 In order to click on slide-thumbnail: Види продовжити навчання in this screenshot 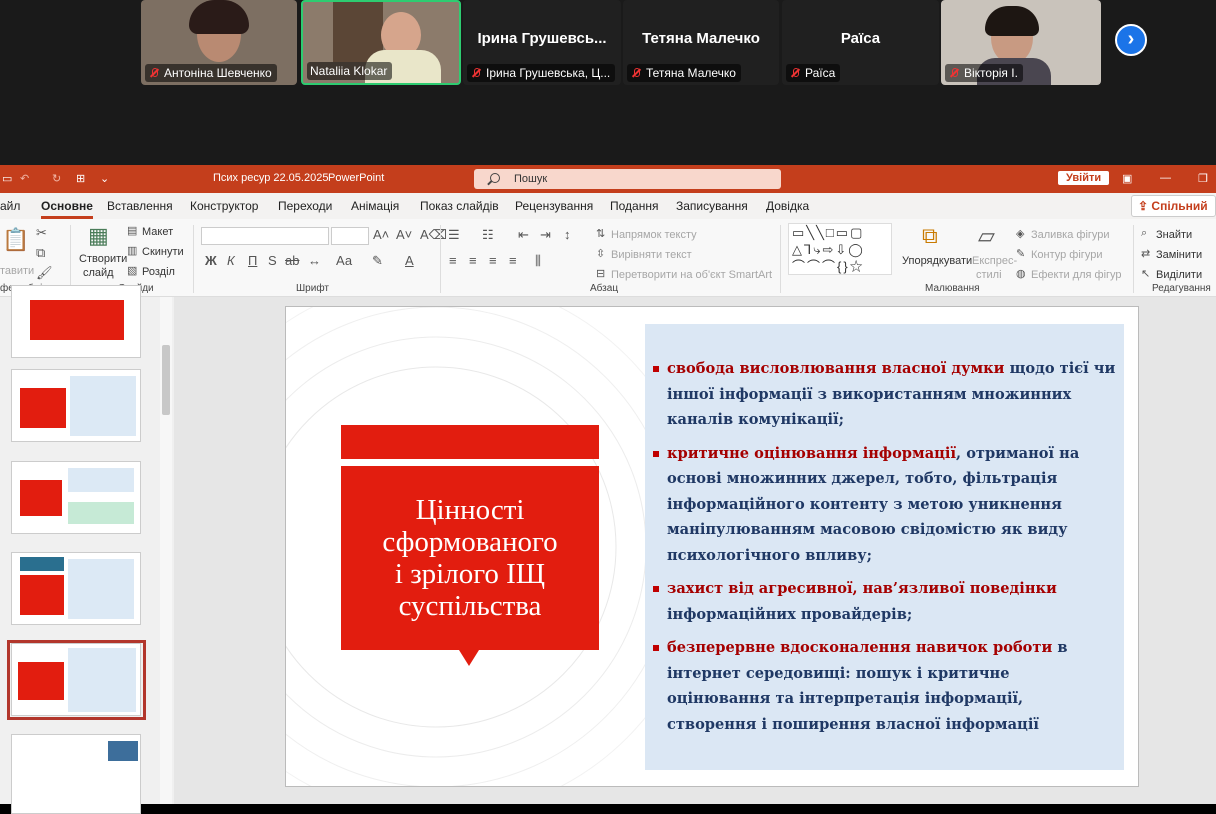, I will do `click(76, 497)`.